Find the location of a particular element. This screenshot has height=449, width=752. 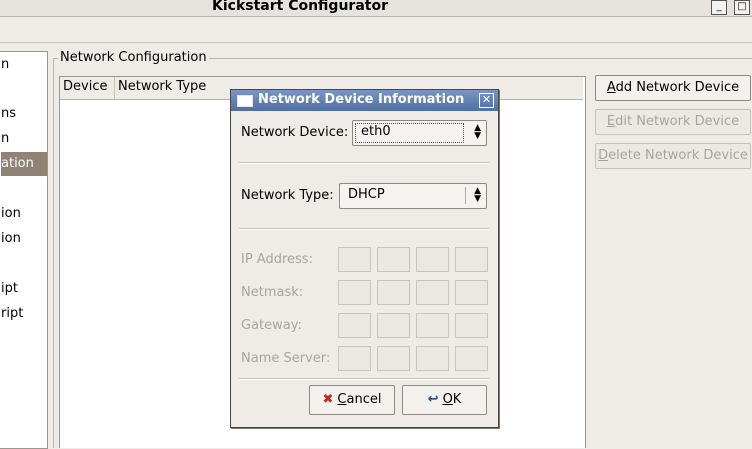

cancel-button: ✖ Cancel is located at coordinates (352, 400).